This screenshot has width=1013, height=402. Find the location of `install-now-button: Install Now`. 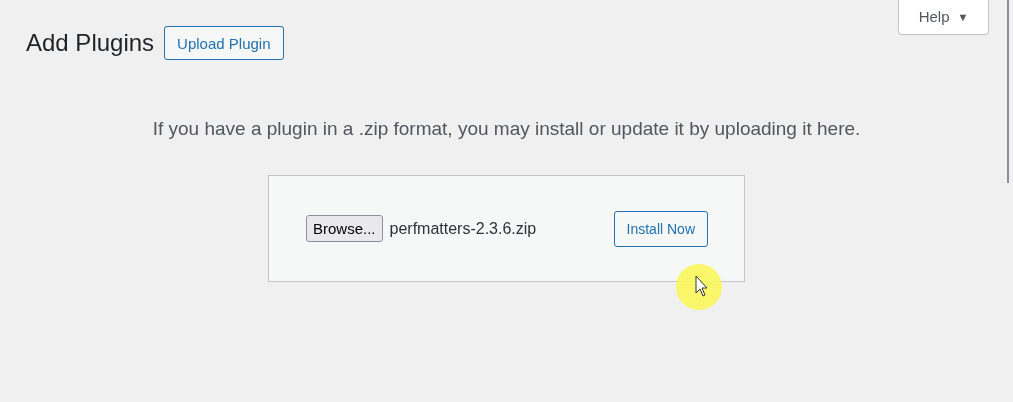

install-now-button: Install Now is located at coordinates (660, 228).